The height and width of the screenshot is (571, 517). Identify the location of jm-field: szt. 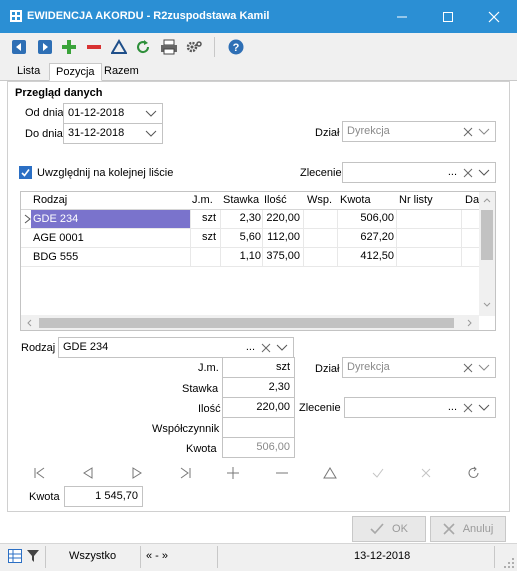
(258, 367).